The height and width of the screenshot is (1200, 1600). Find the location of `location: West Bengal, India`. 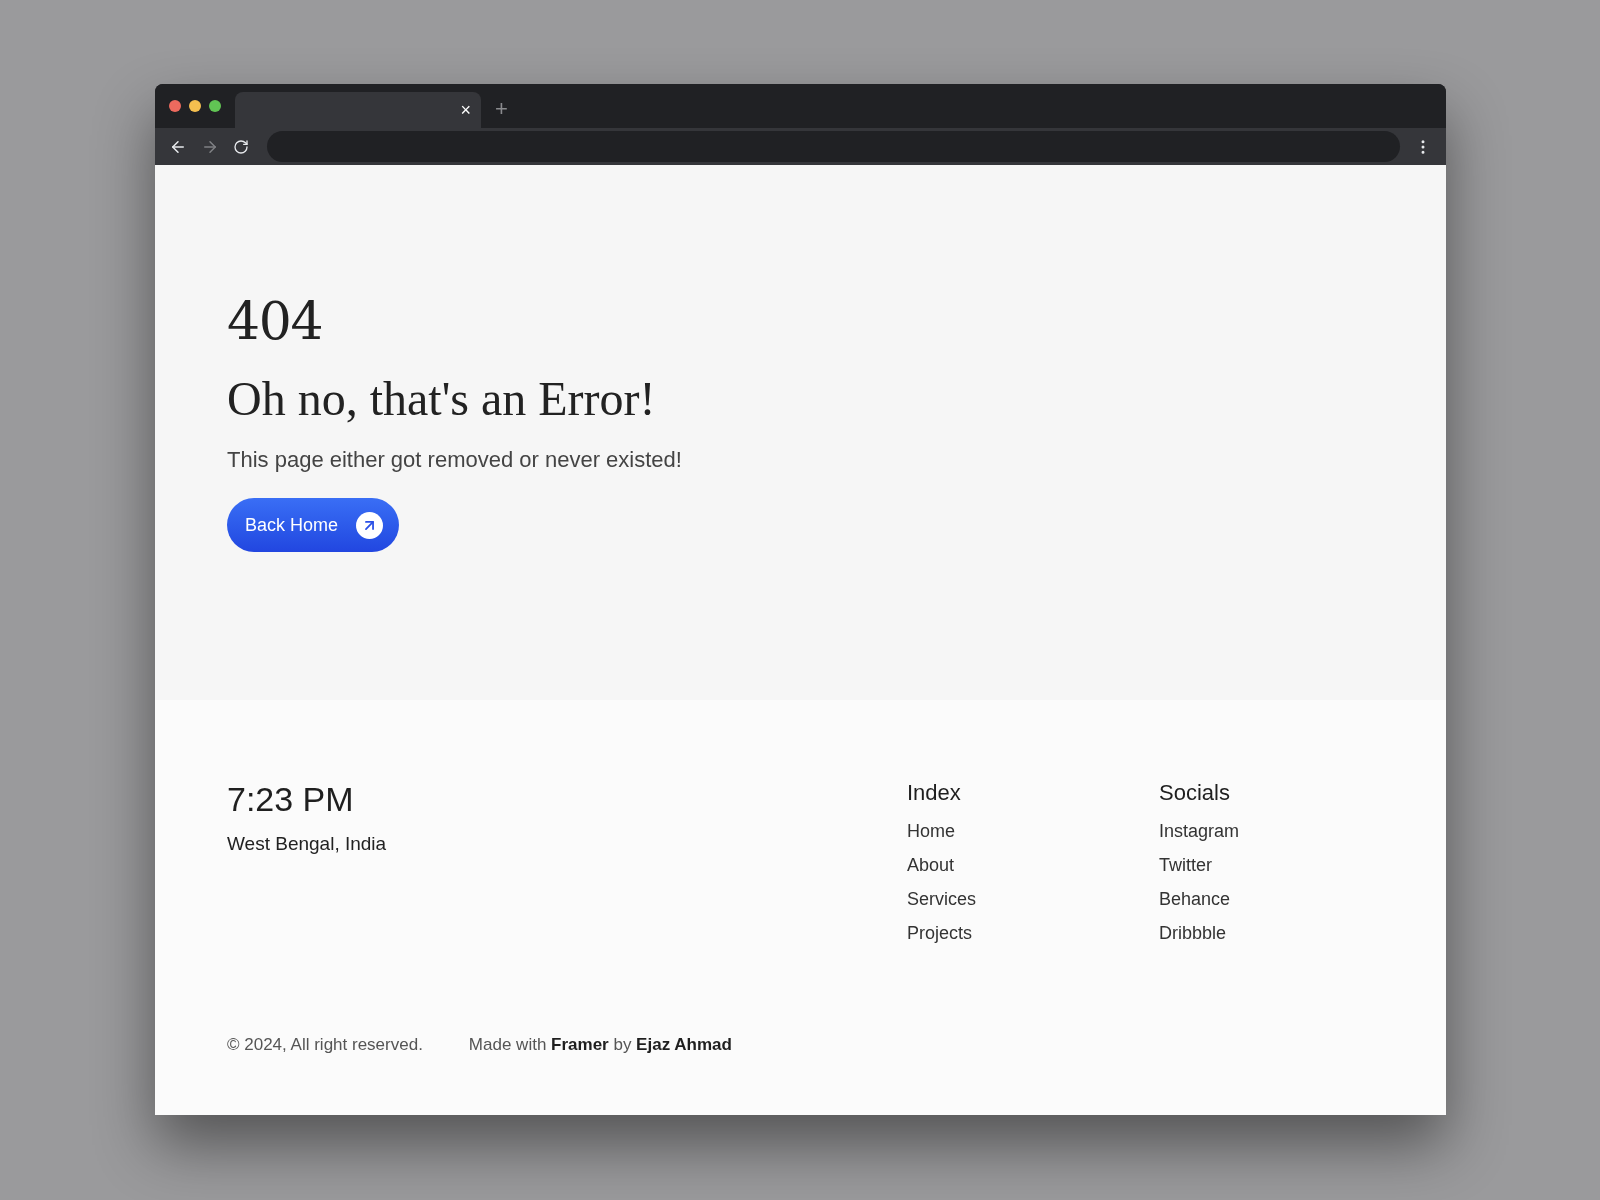

location: West Bengal, India is located at coordinates (307, 844).